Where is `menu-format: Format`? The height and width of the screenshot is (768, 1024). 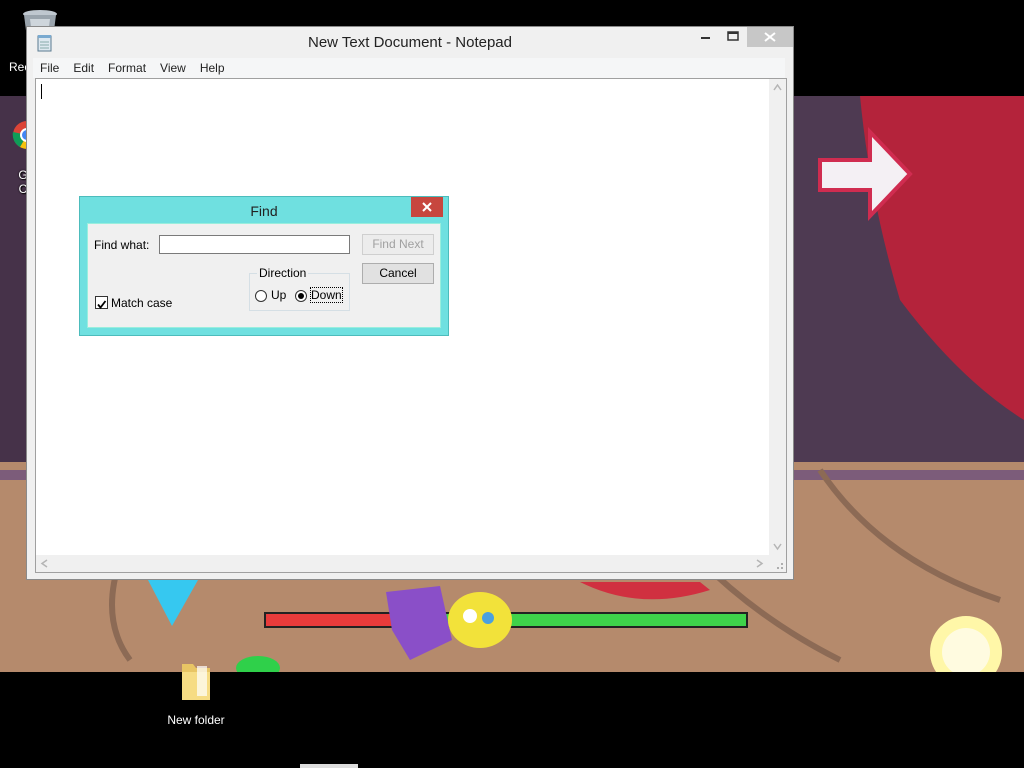 menu-format: Format is located at coordinates (127, 68).